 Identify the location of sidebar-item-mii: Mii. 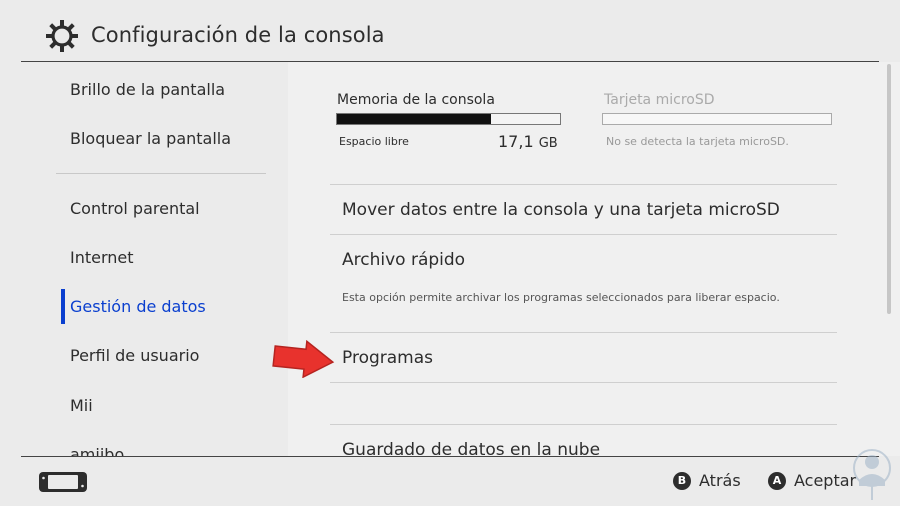
(81, 405).